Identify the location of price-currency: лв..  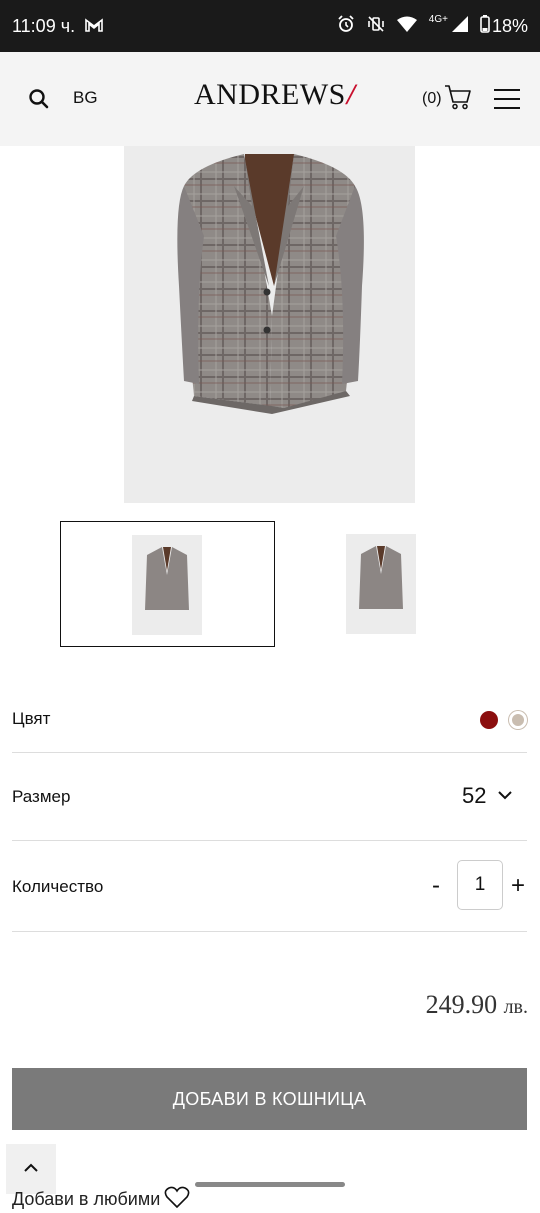
(515, 1007).